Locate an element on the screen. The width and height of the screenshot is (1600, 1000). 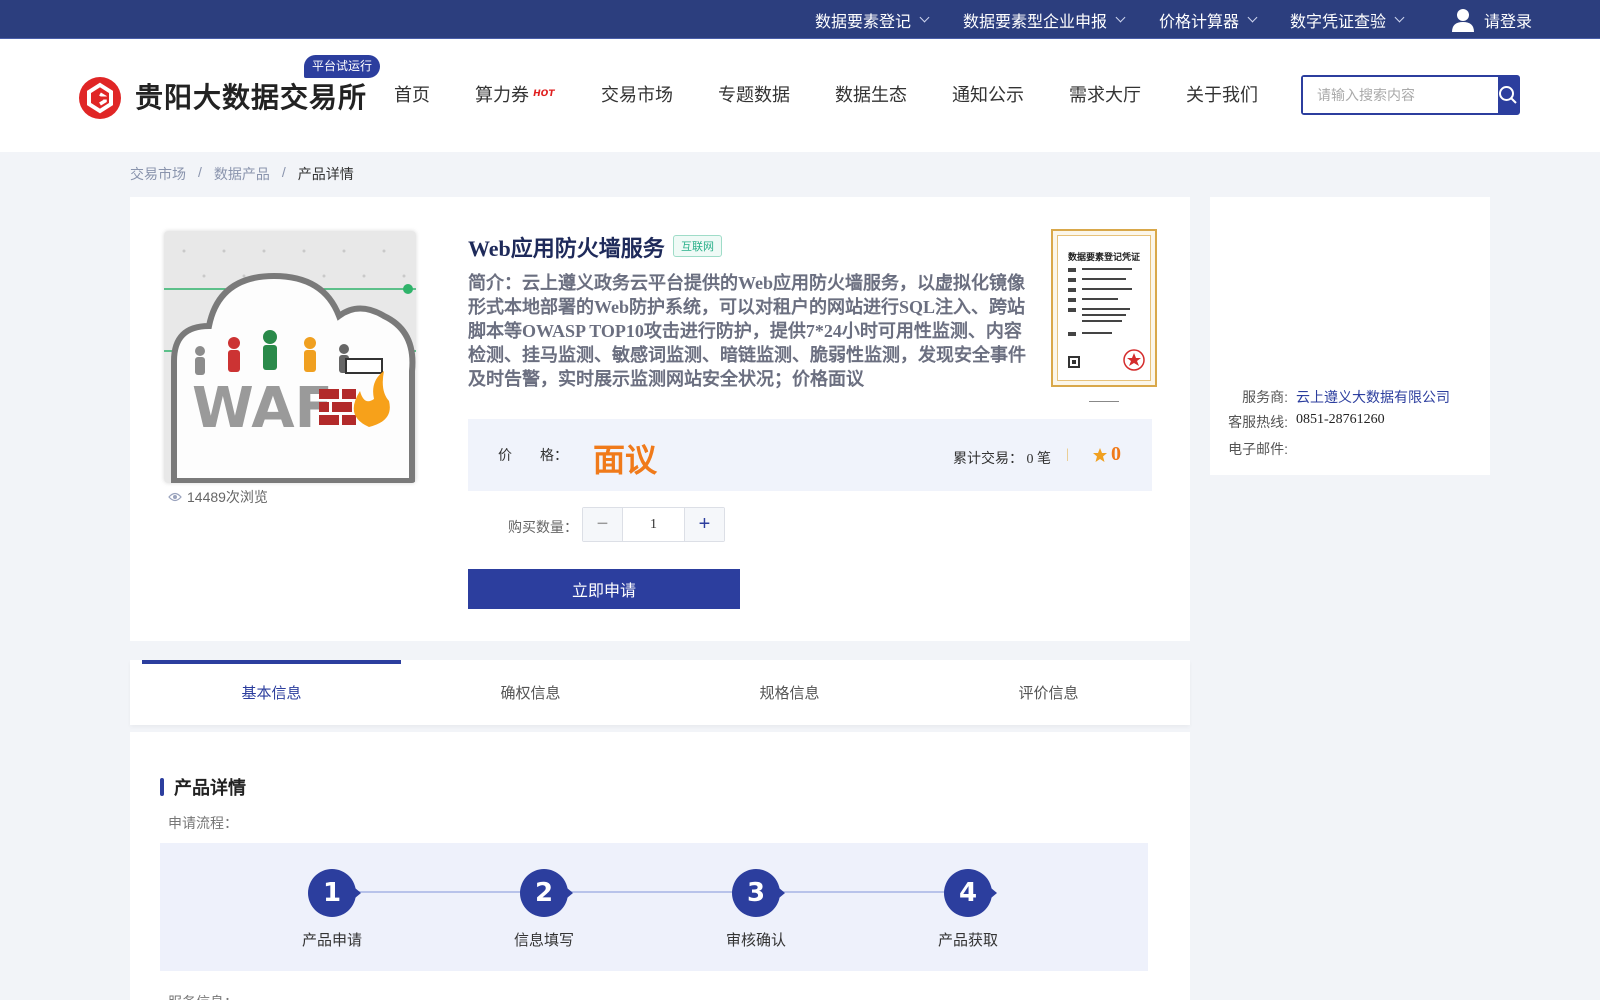
topbar-item-label: 数据要素型企业申报 is located at coordinates (1035, 22).